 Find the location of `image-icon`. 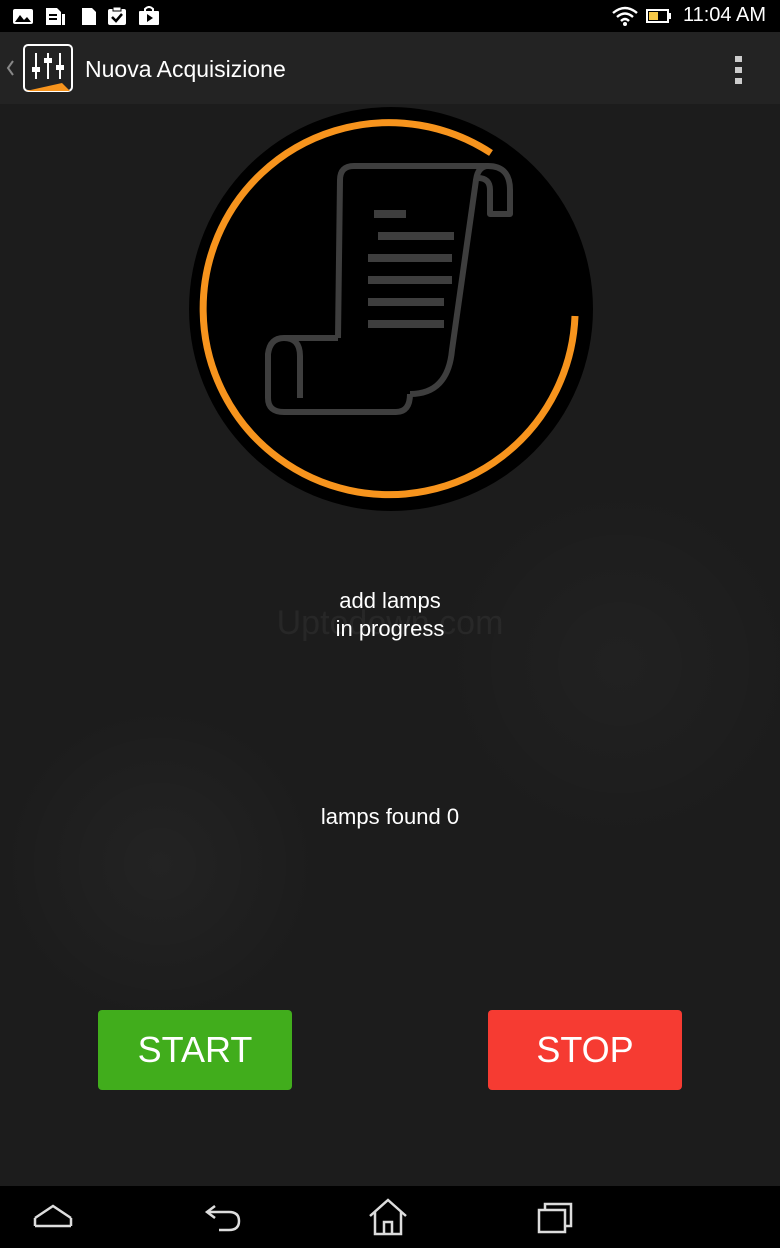

image-icon is located at coordinates (23, 16).